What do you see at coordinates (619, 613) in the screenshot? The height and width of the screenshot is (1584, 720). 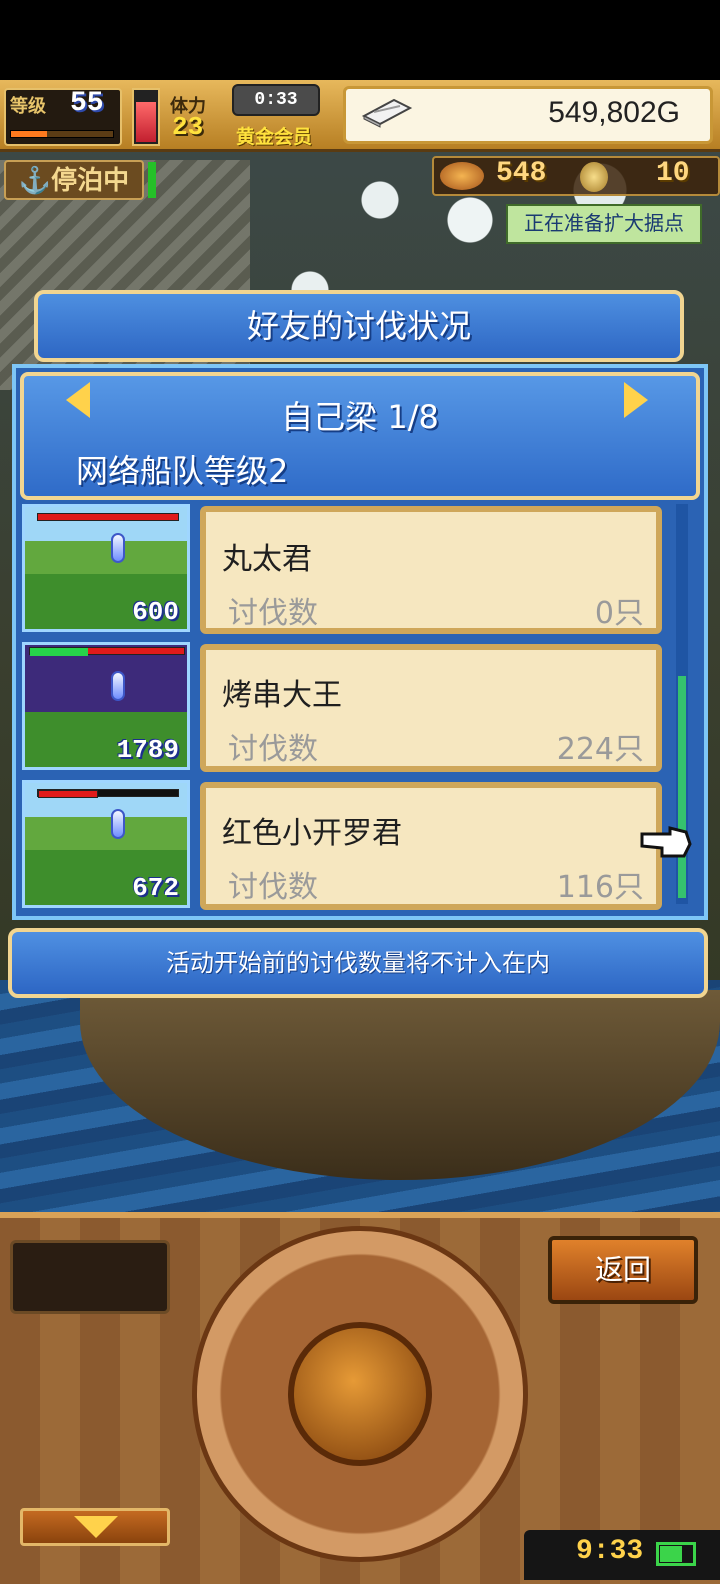 I see `defeat-count: 0只` at bounding box center [619, 613].